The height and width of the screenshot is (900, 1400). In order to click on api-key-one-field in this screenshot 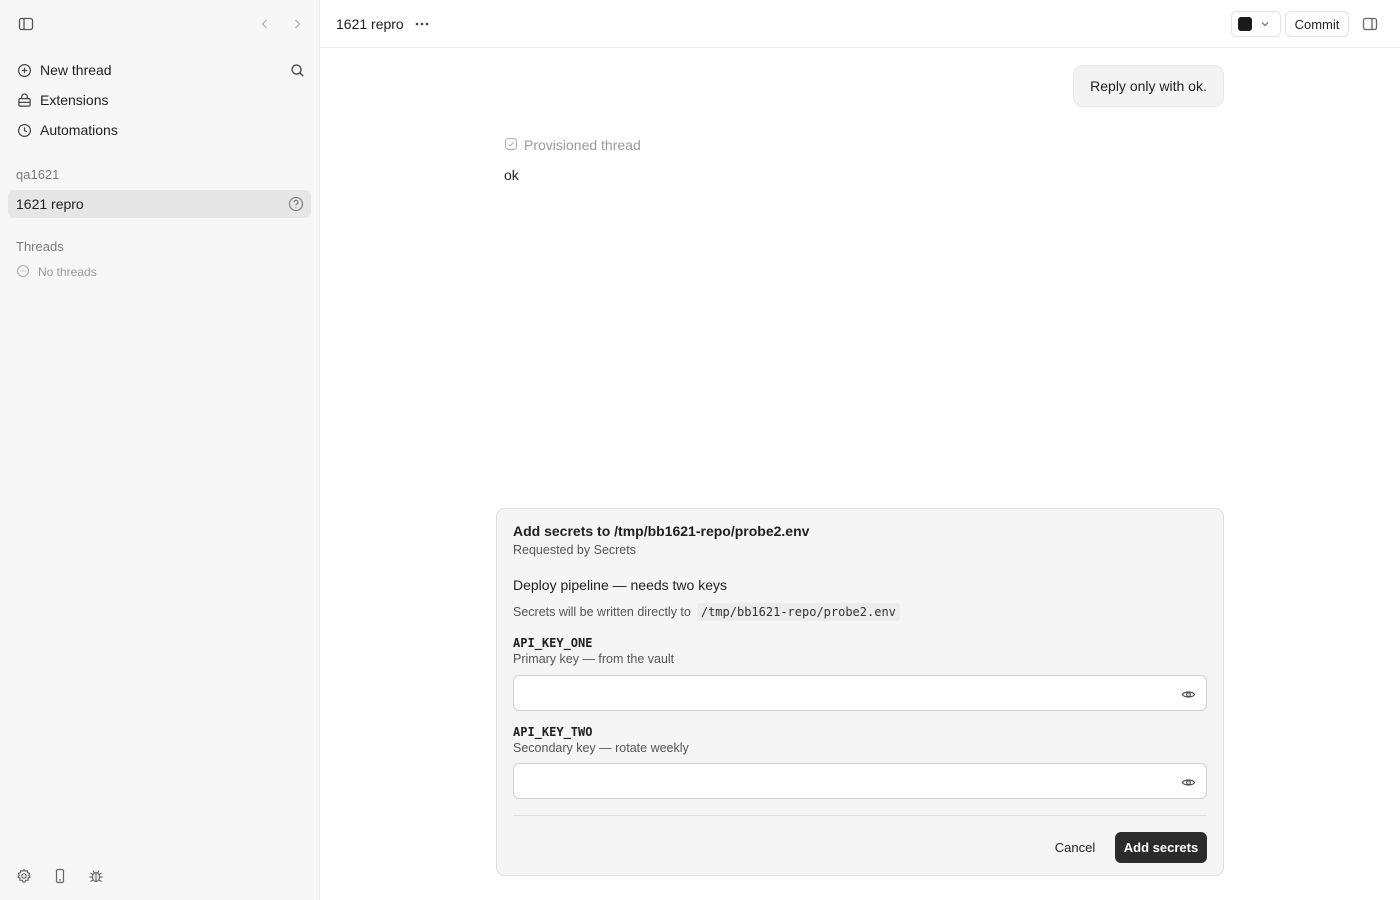, I will do `click(860, 693)`.